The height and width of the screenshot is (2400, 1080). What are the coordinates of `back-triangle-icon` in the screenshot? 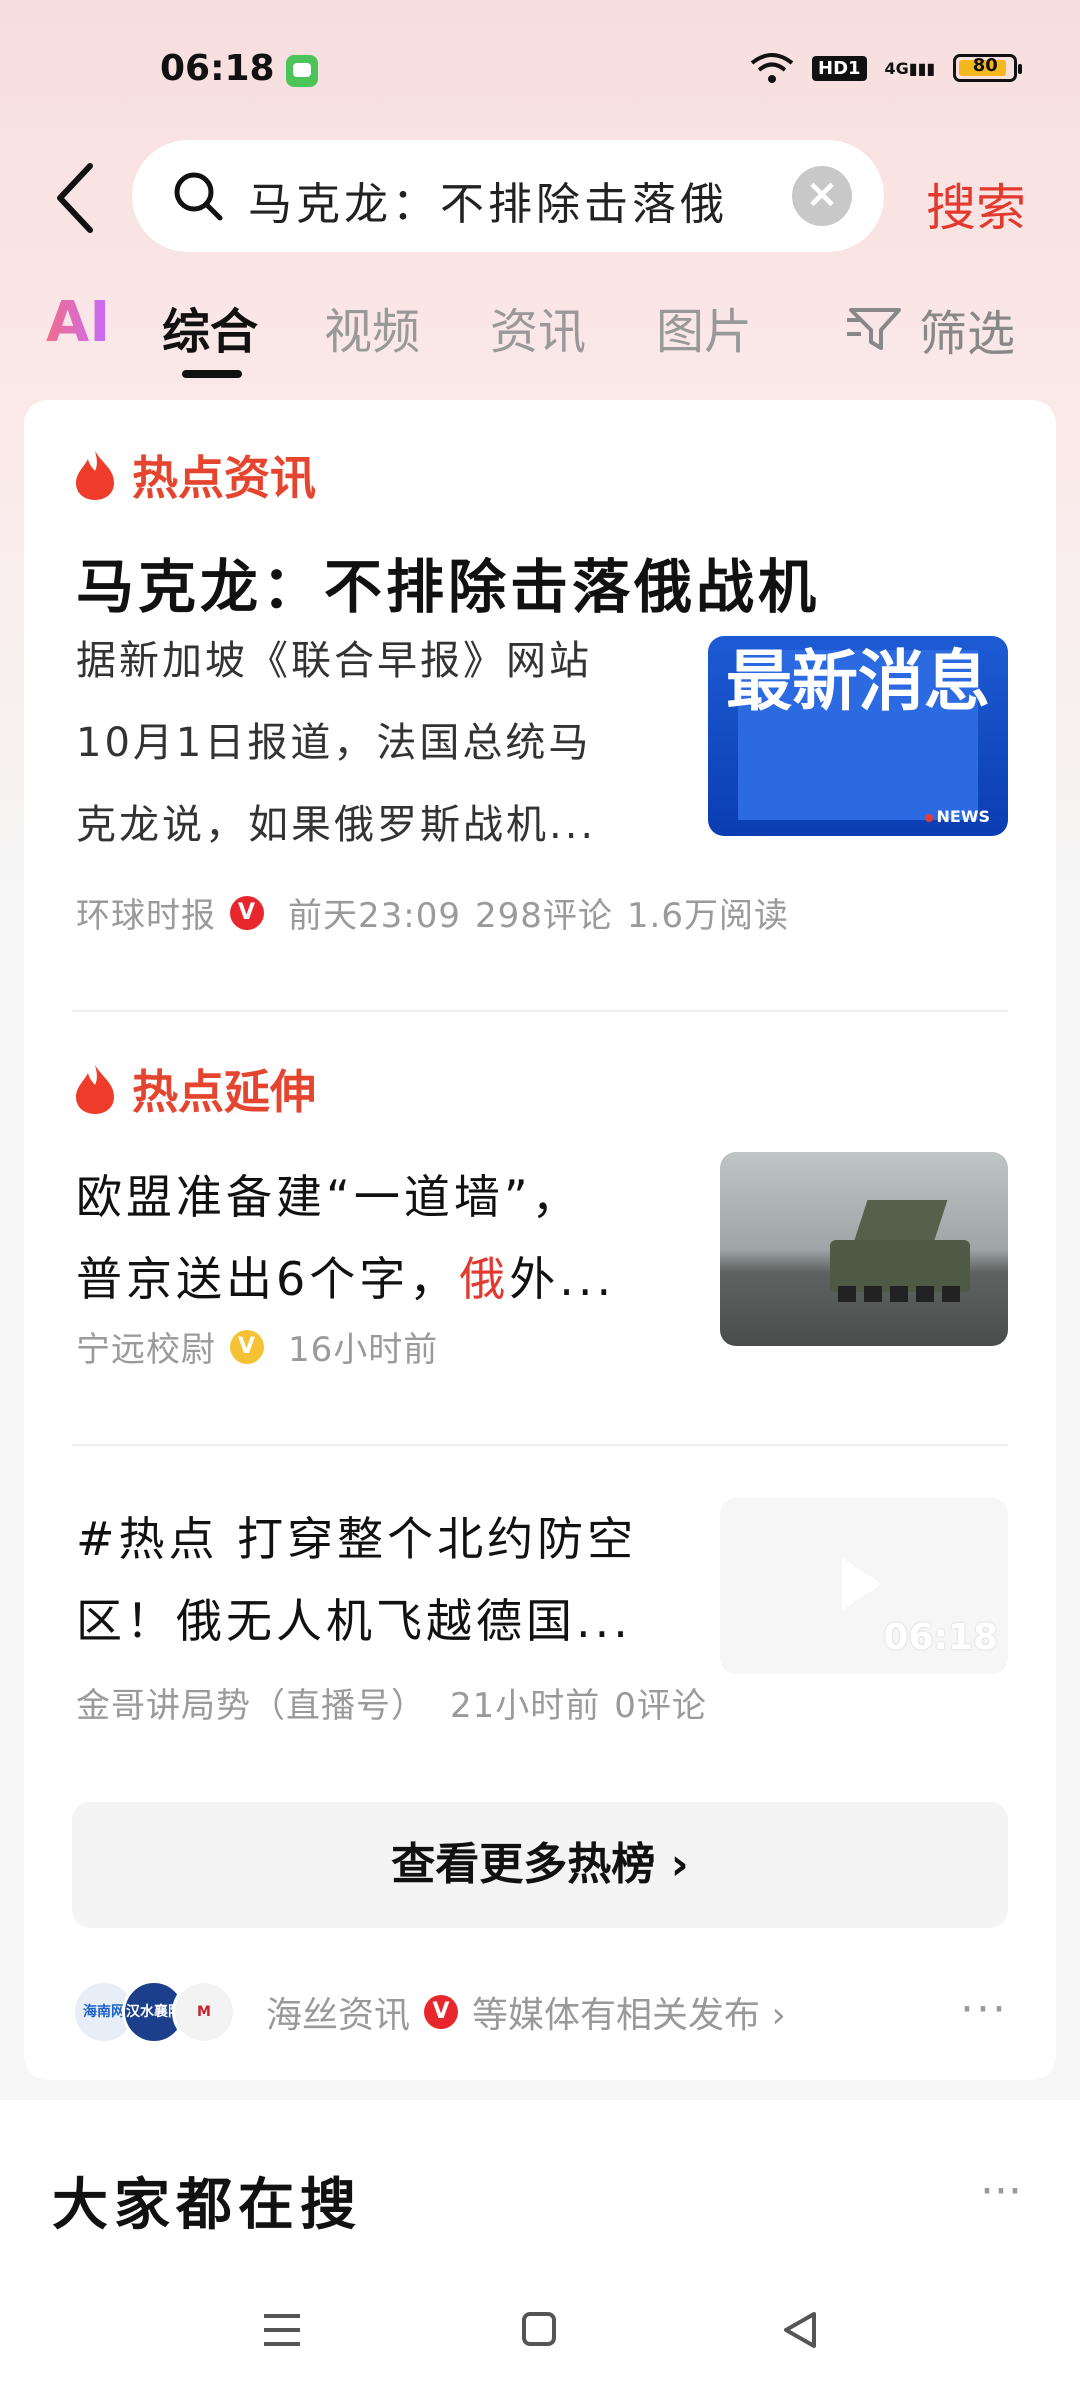 It's located at (800, 2330).